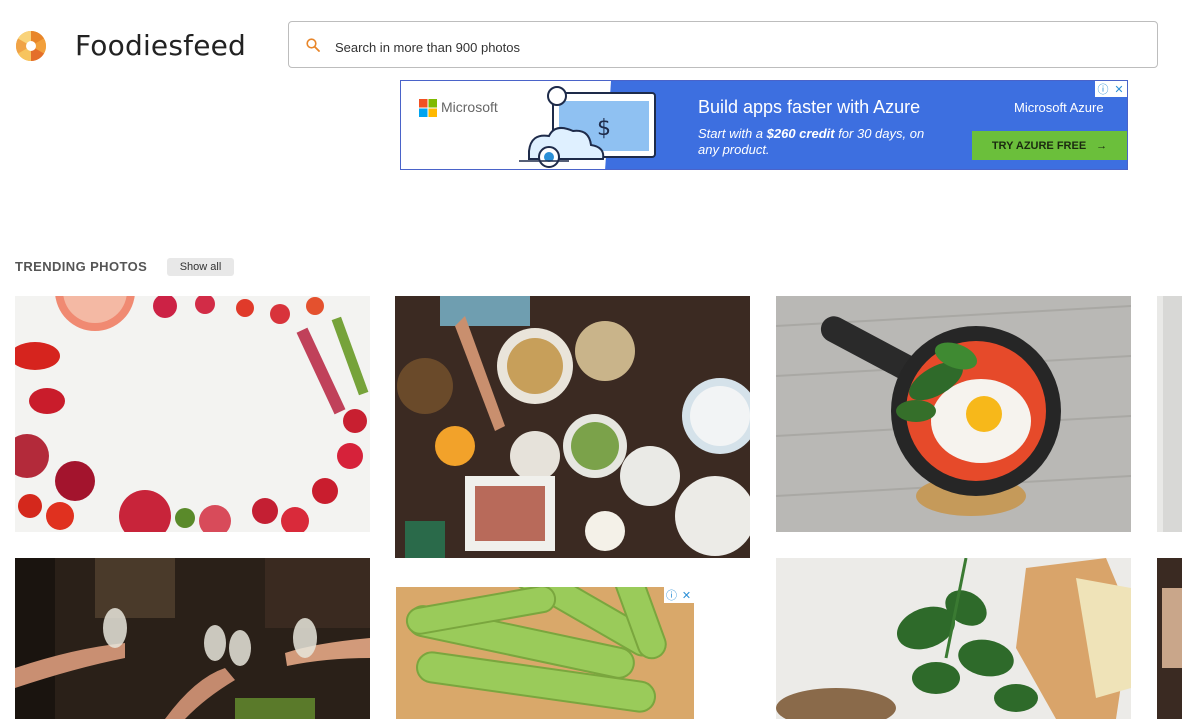 The height and width of the screenshot is (719, 1182). What do you see at coordinates (192, 414) in the screenshot?
I see `photo-fruits-frame` at bounding box center [192, 414].